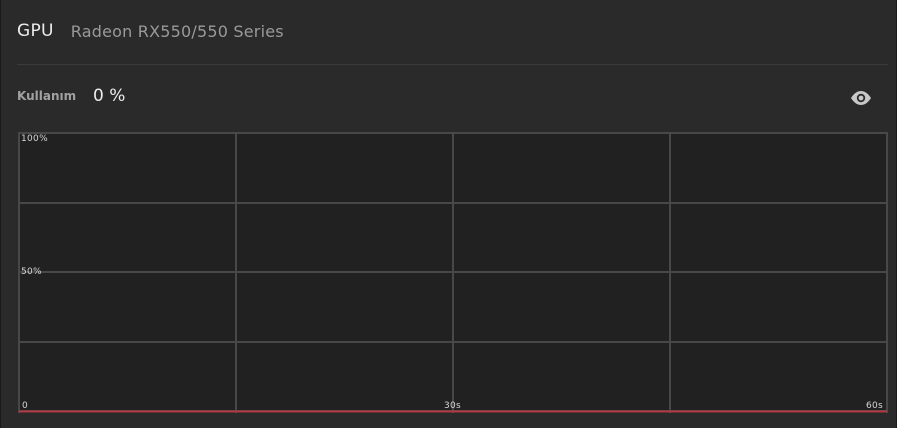  What do you see at coordinates (34, 139) in the screenshot?
I see `y-tick-label-100: 100%` at bounding box center [34, 139].